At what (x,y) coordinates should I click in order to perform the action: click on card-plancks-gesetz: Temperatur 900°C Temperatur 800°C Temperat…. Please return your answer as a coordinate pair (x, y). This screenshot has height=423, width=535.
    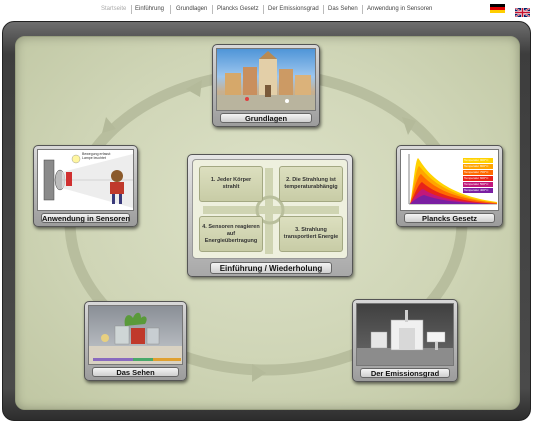
    Looking at the image, I should click on (449, 186).